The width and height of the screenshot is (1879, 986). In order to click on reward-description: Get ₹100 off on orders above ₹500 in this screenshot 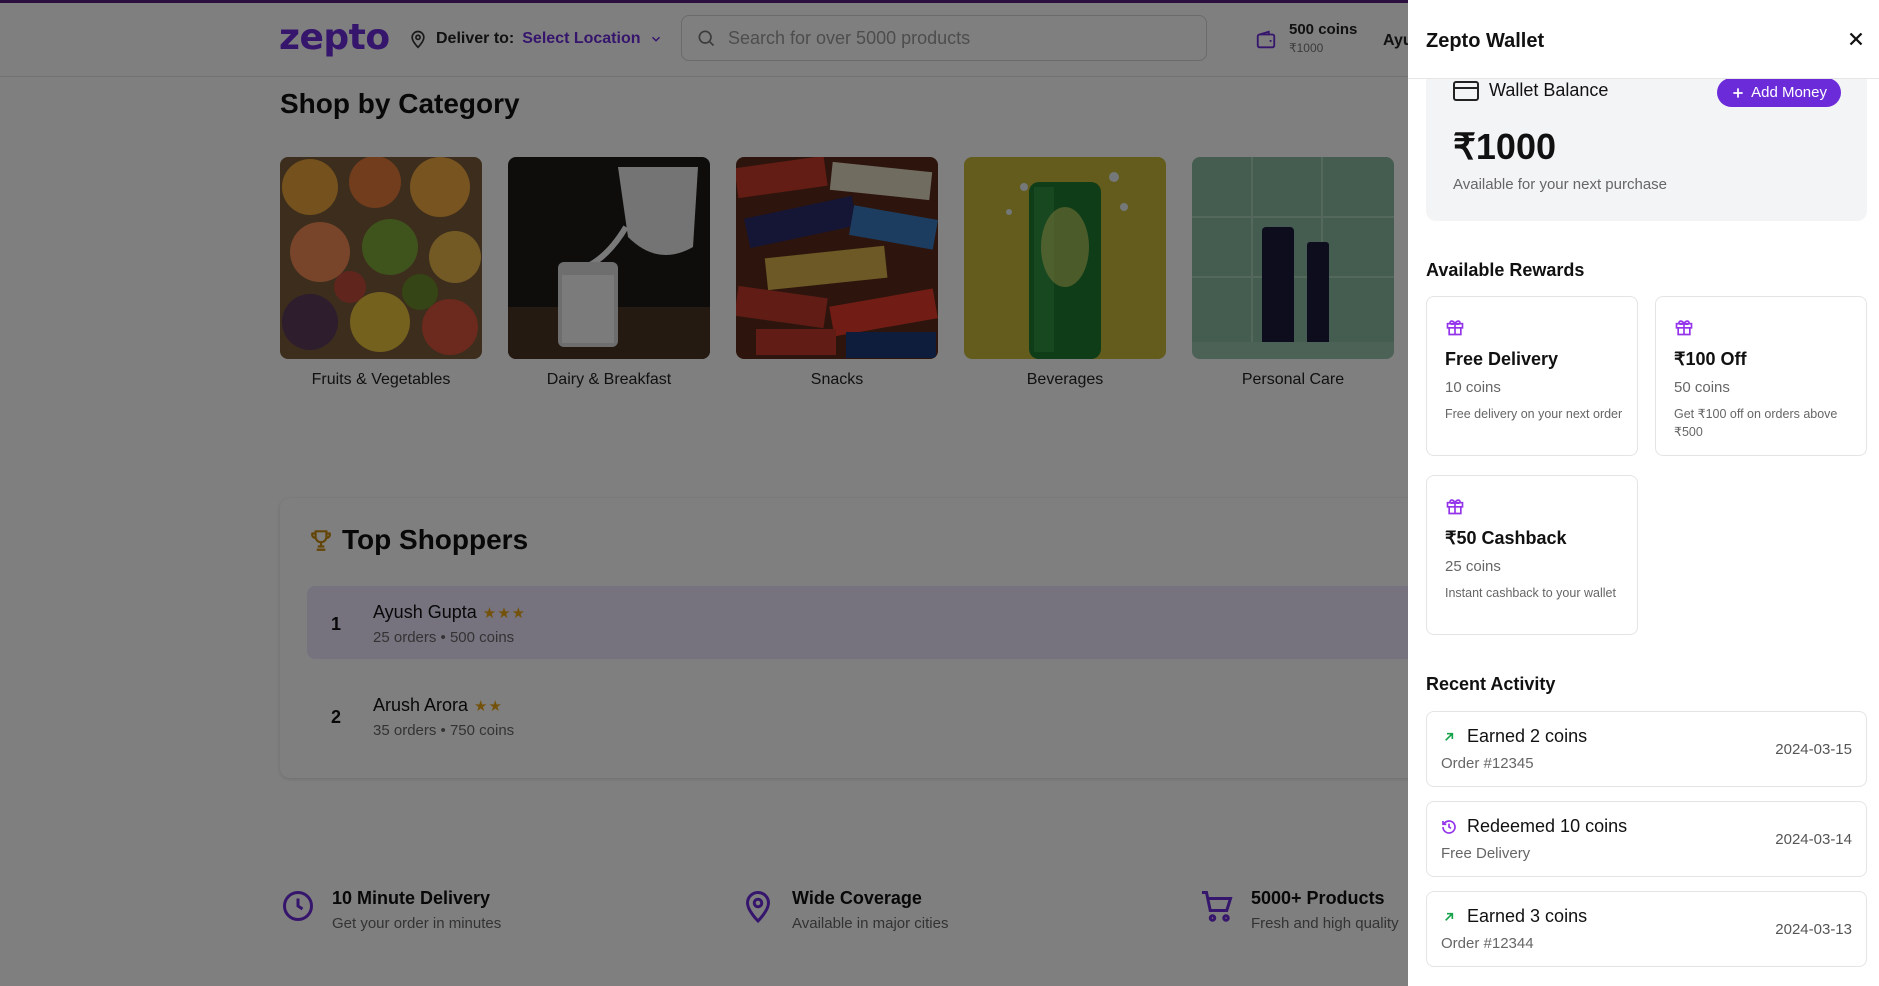, I will do `click(1756, 423)`.